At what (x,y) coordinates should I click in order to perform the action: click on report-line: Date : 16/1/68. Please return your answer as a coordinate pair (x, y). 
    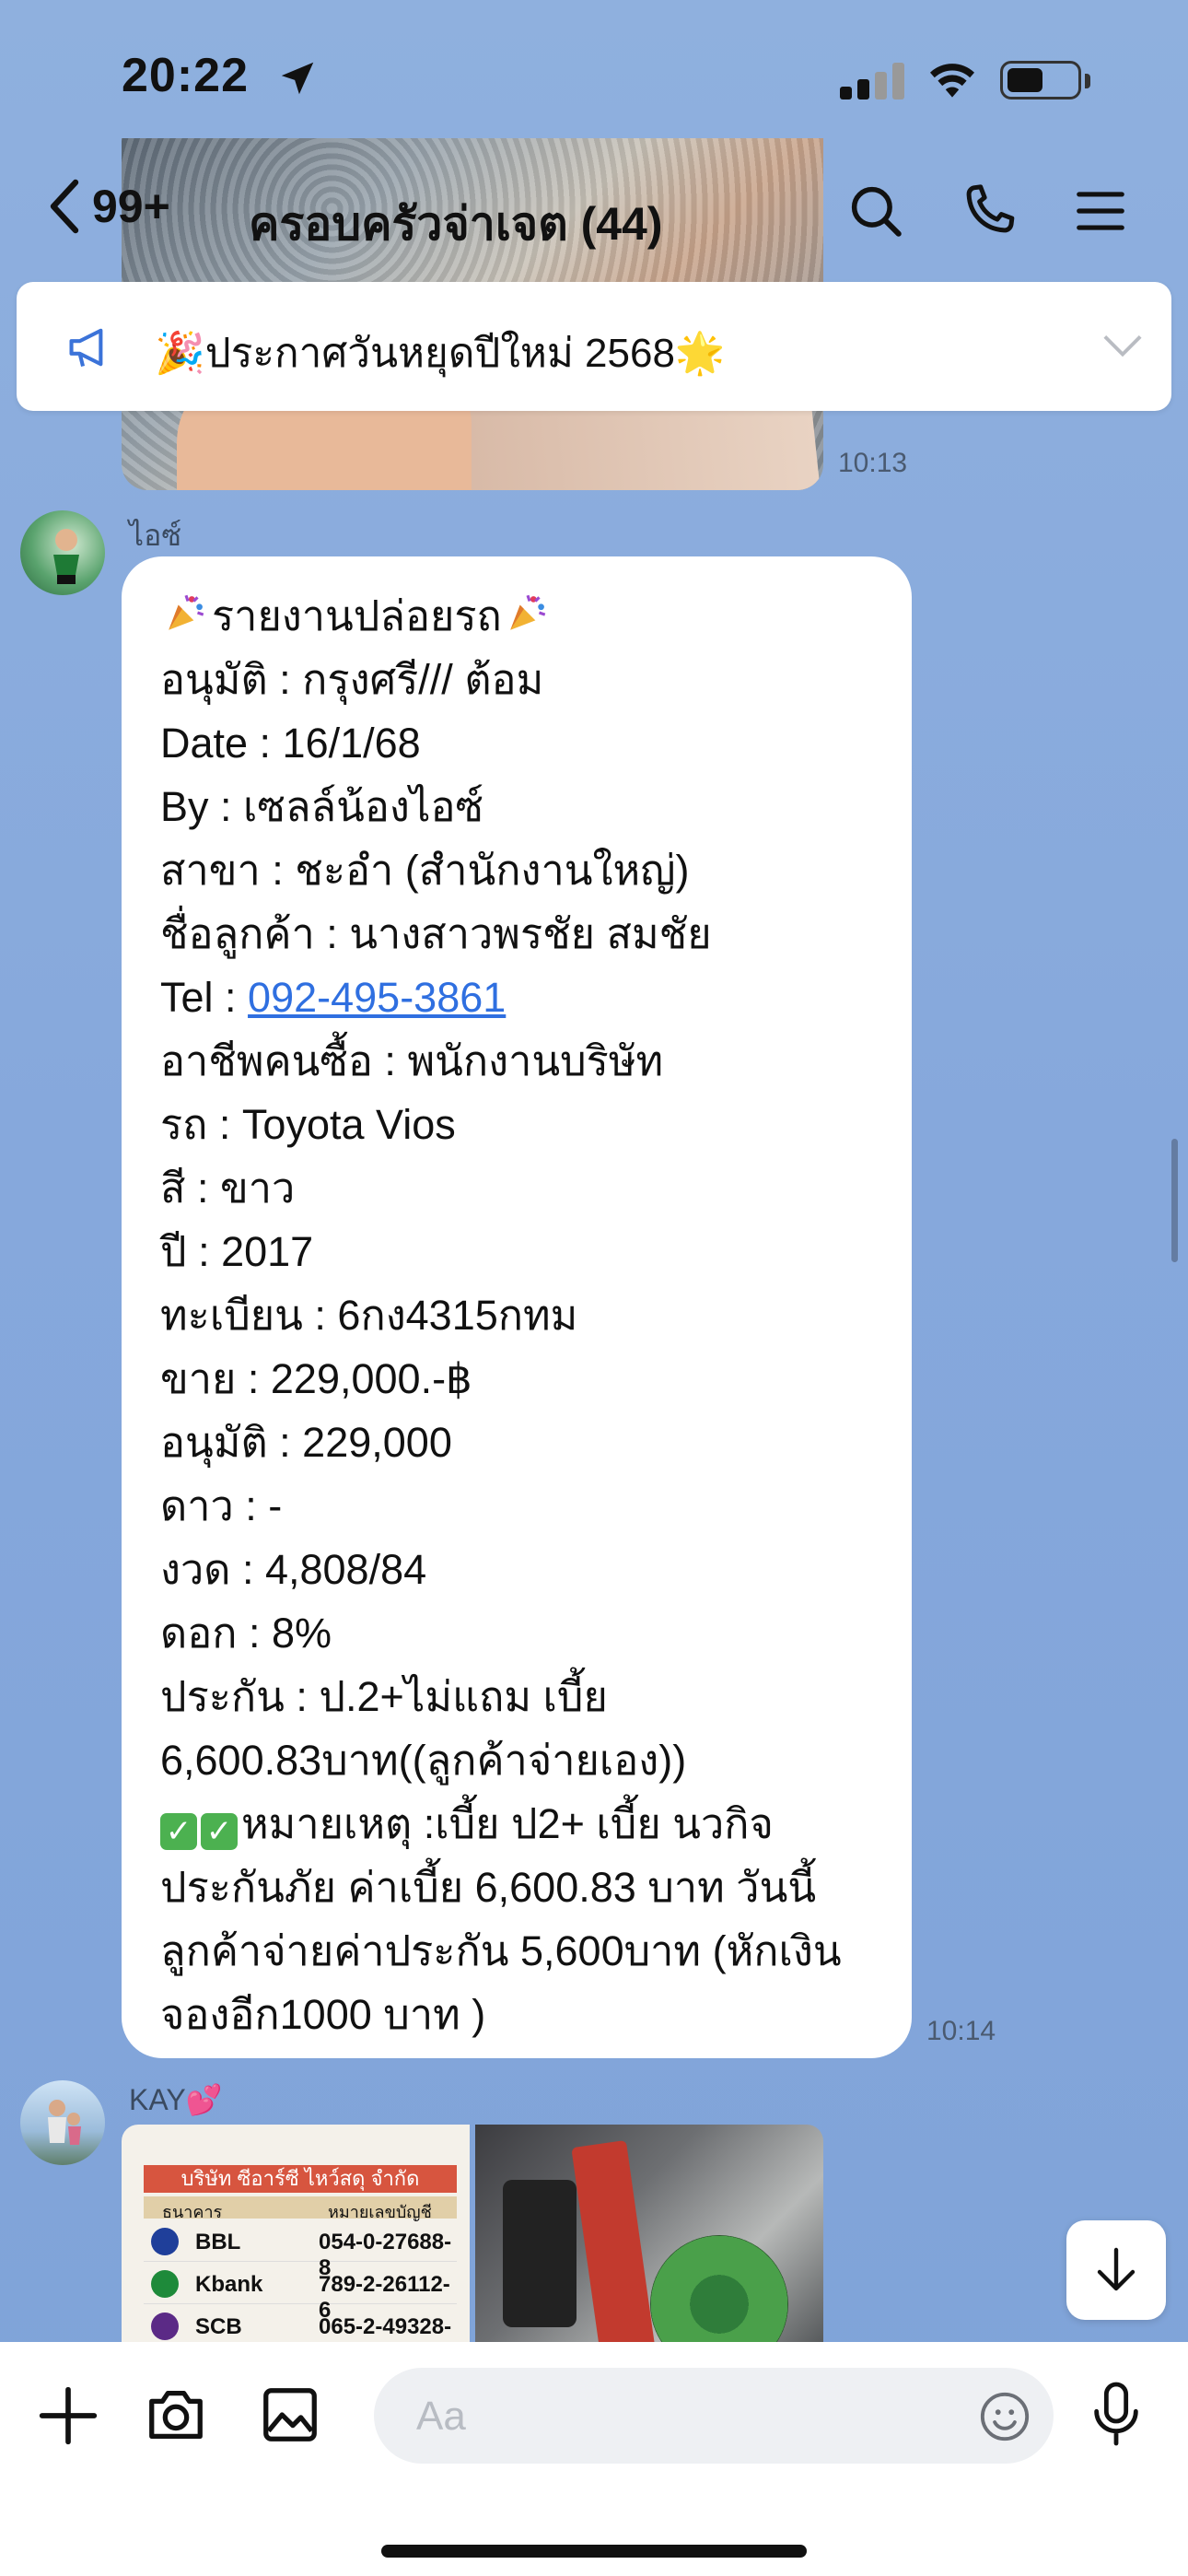
    Looking at the image, I should click on (290, 743).